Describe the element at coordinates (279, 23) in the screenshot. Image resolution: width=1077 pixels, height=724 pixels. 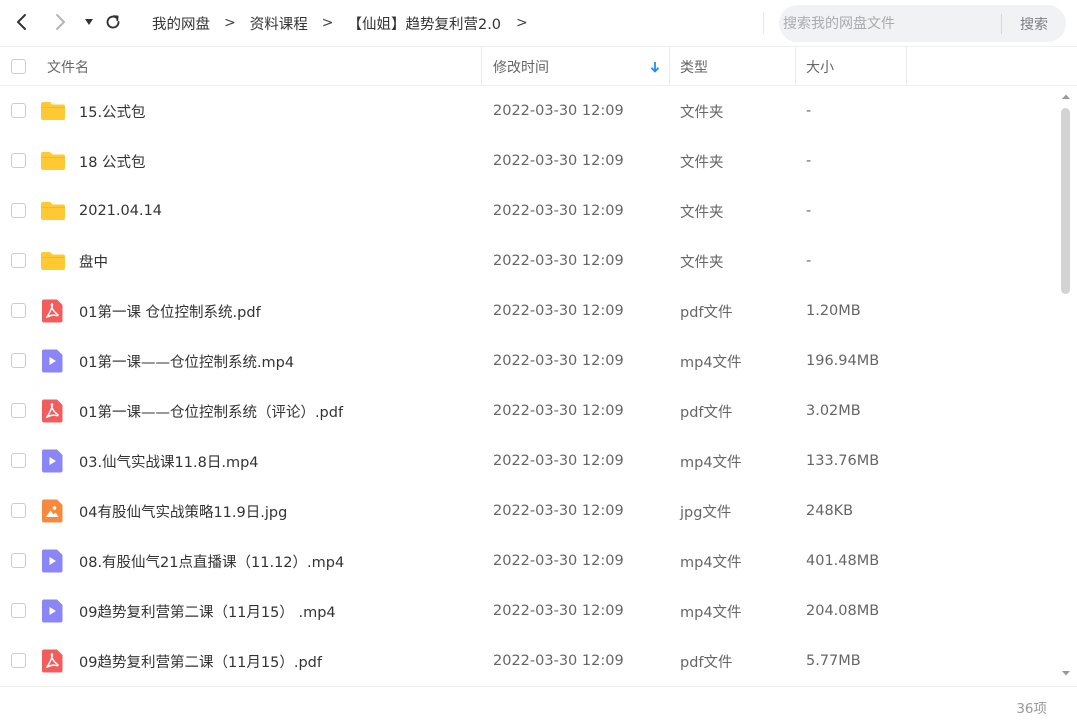
I see `breadcrumb-courses: 资料课程` at that location.